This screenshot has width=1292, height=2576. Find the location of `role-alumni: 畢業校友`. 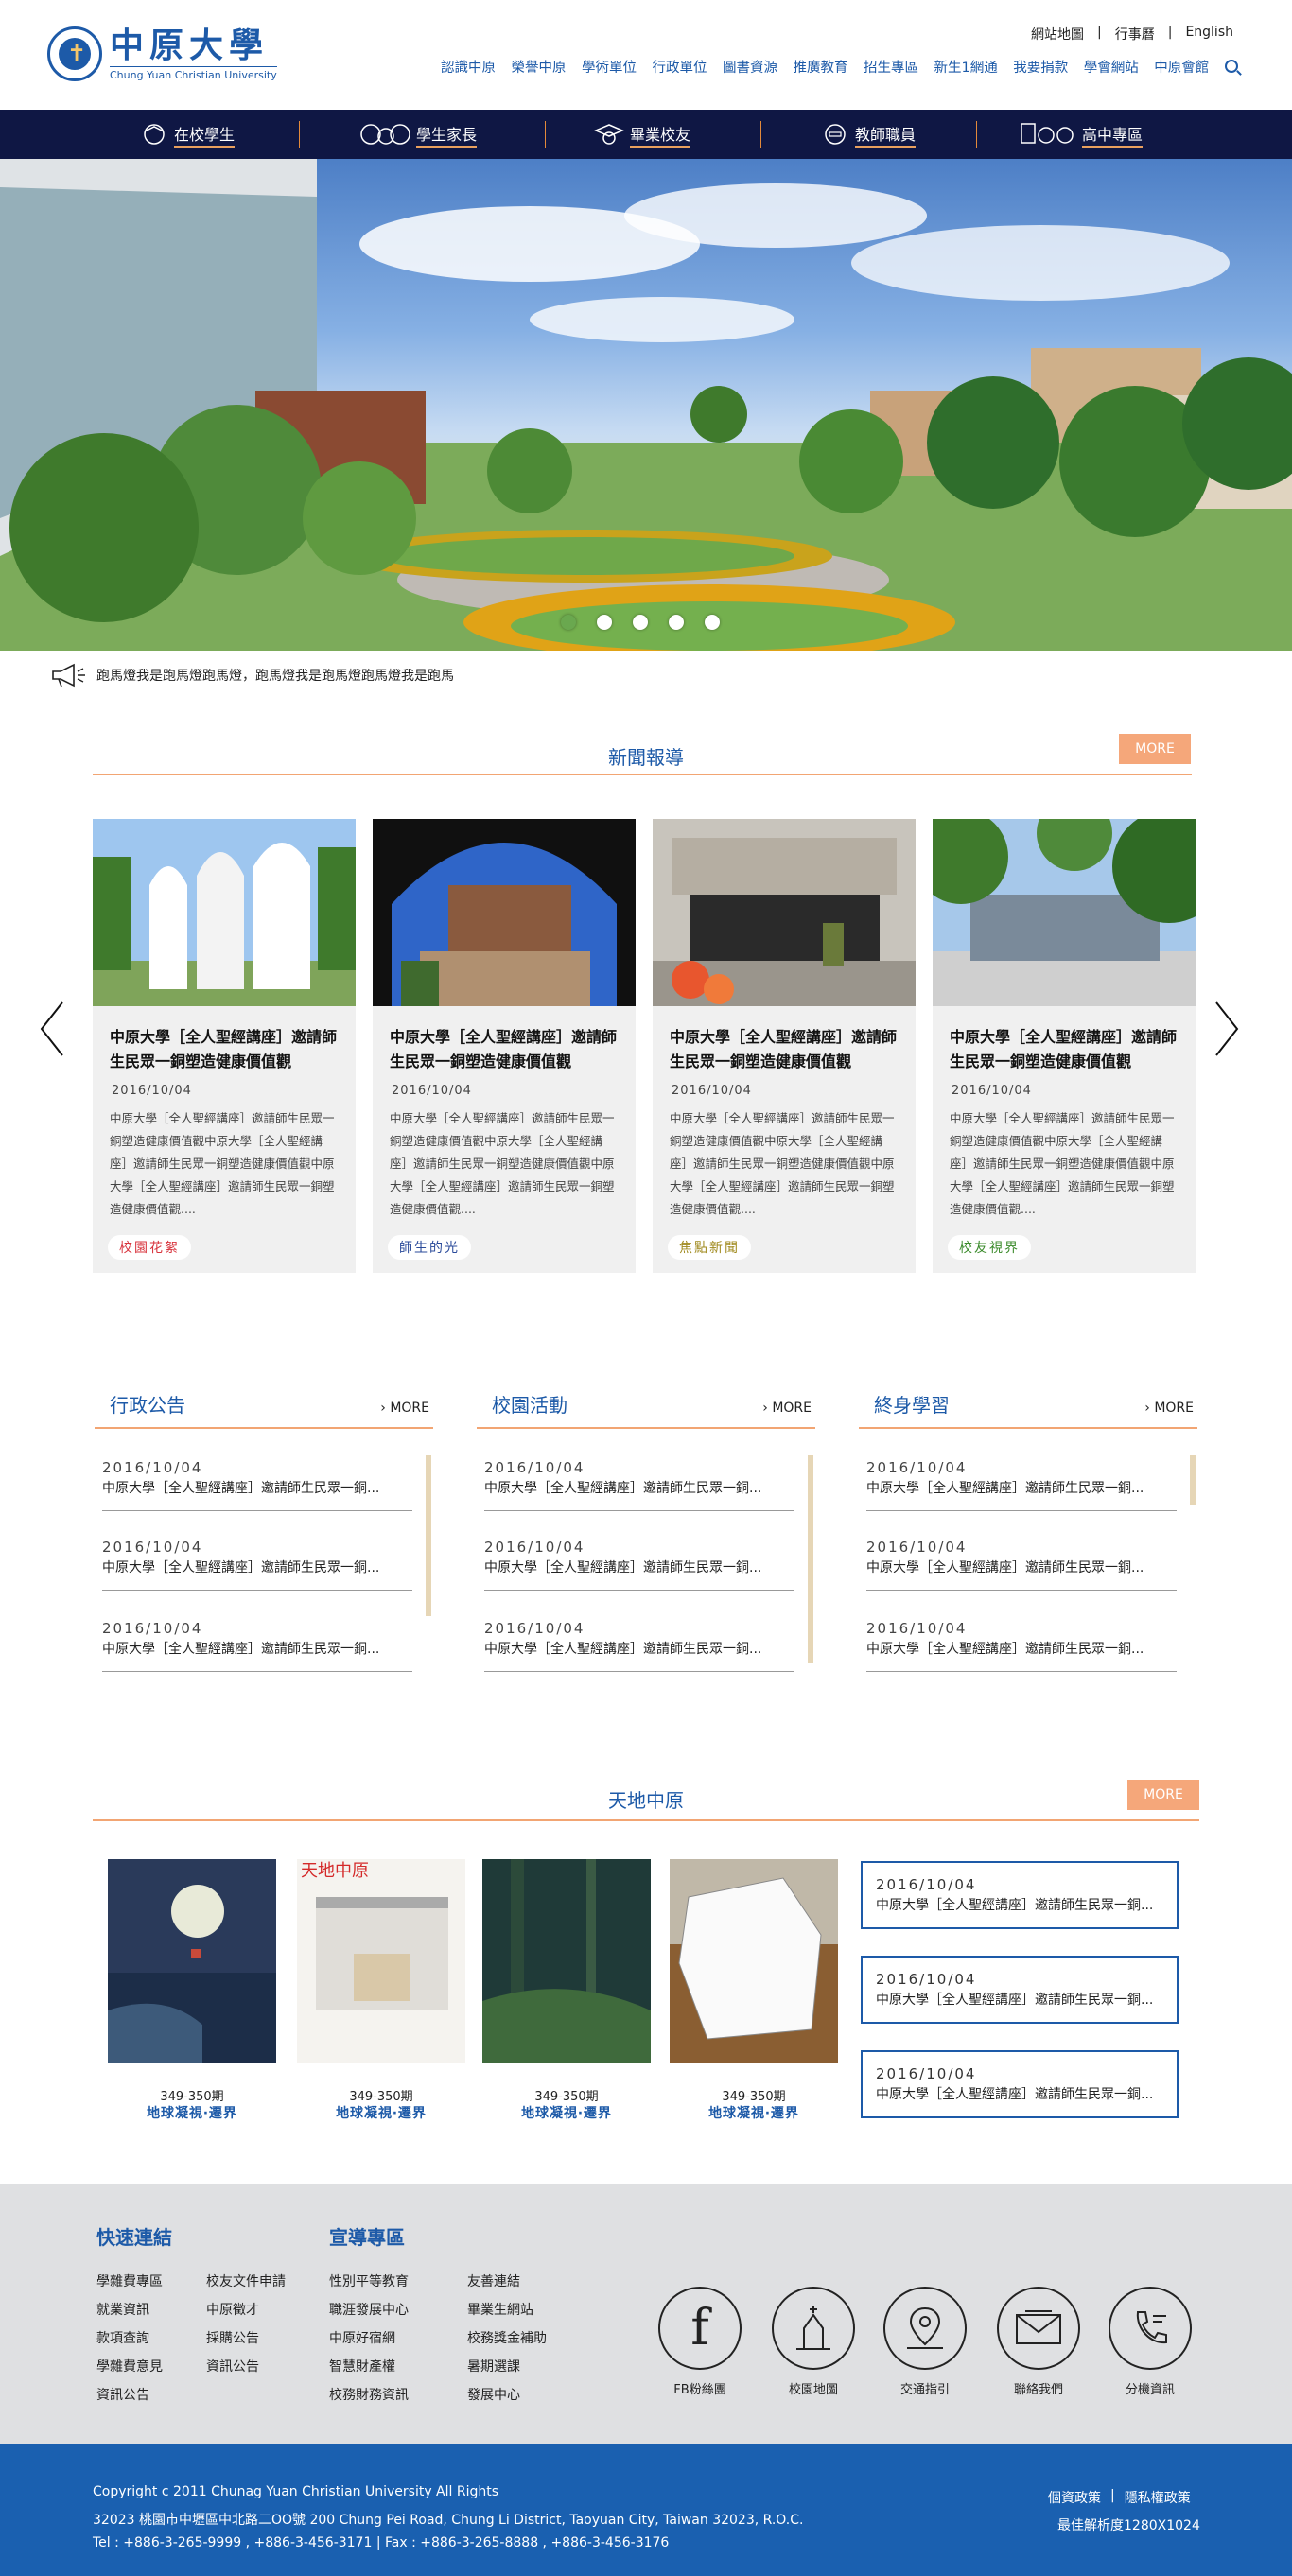

role-alumni: 畢業校友 is located at coordinates (642, 134).